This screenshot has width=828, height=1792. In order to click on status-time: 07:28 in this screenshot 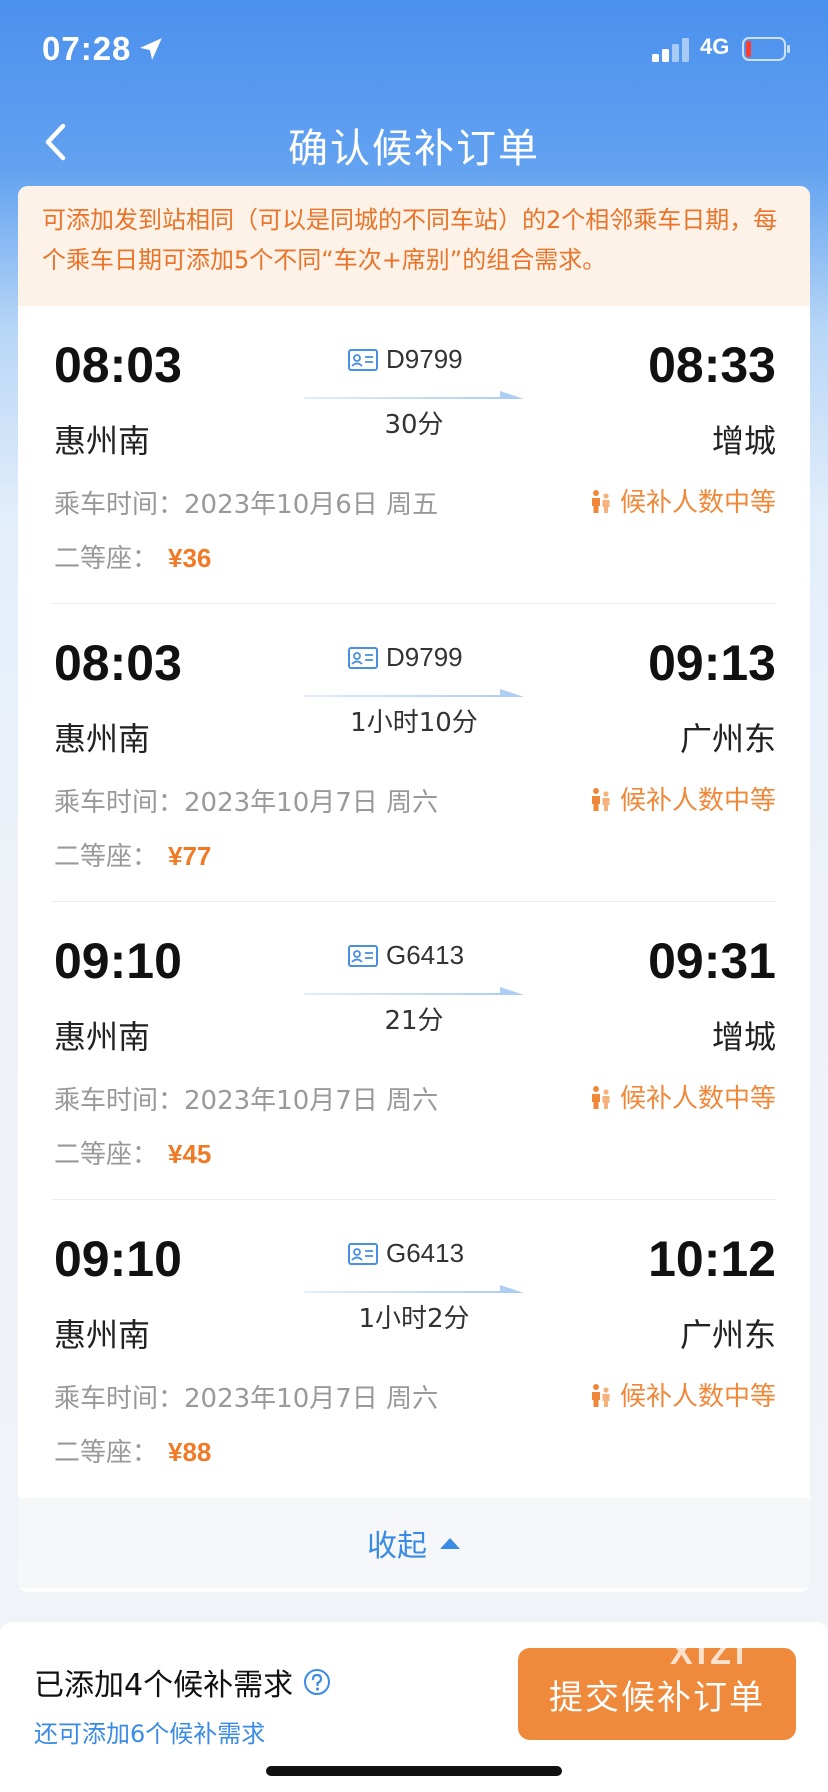, I will do `click(87, 48)`.